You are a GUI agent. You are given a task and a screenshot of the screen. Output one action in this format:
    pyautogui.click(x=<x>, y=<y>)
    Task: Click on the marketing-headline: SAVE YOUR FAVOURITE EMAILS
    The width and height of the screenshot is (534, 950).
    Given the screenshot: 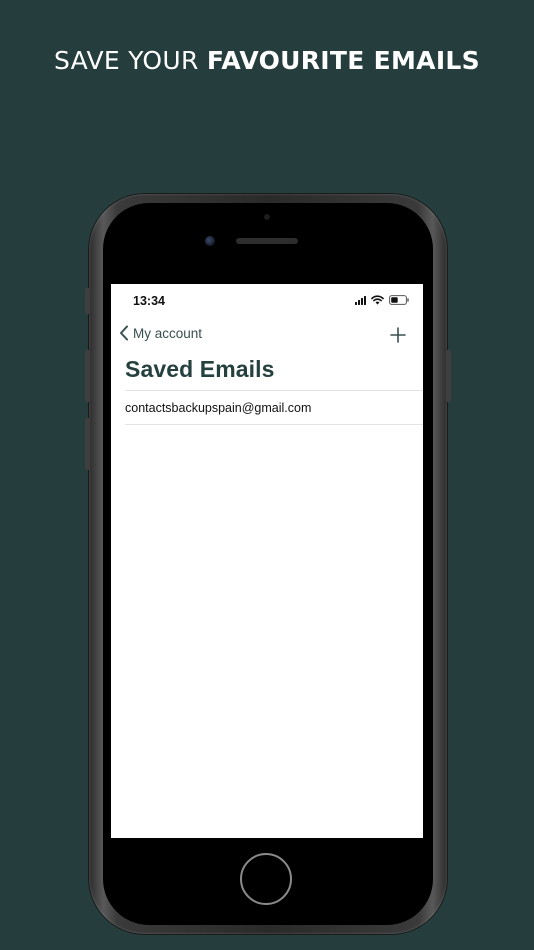 What is the action you would take?
    pyautogui.click(x=267, y=60)
    